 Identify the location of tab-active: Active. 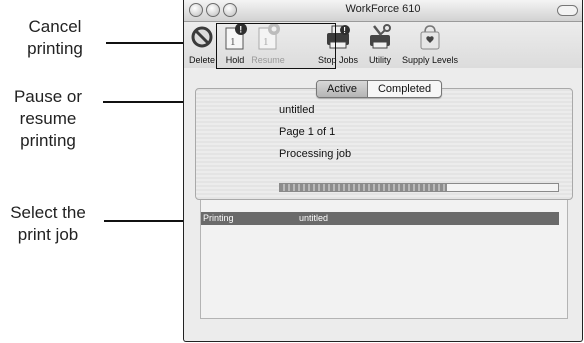
(342, 89).